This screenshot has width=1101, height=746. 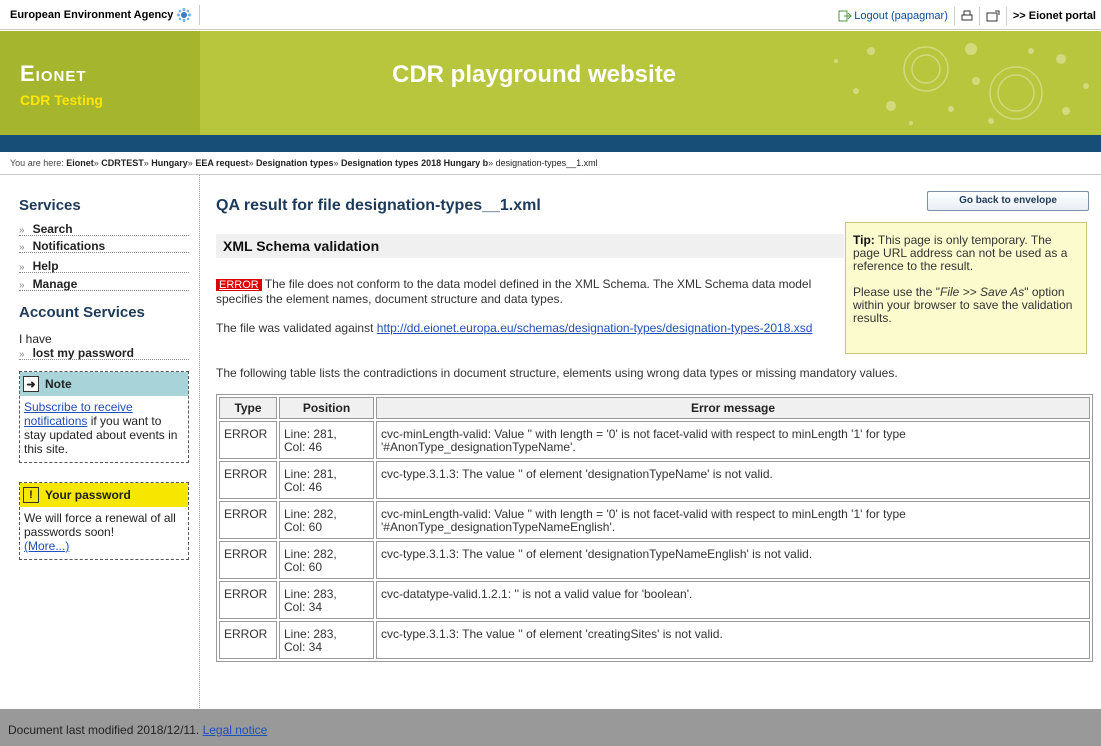 I want to click on agency-name: European Environment Agency, so click(x=91, y=15).